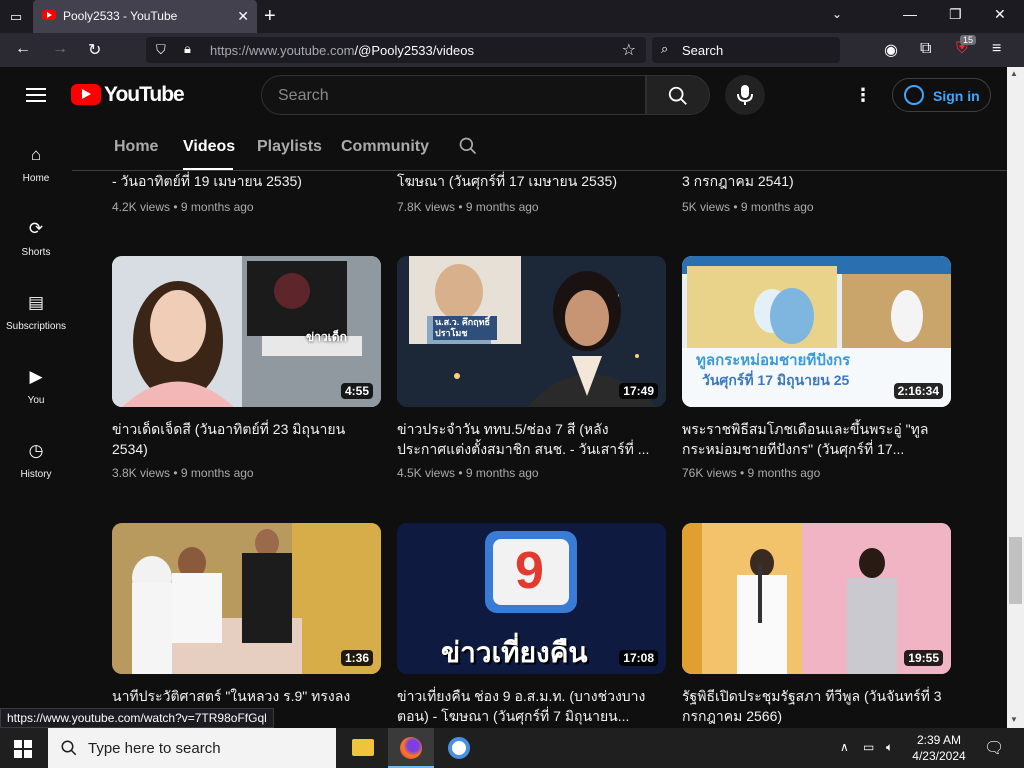 The height and width of the screenshot is (768, 1024). I want to click on tab-home: Home, so click(136, 147).